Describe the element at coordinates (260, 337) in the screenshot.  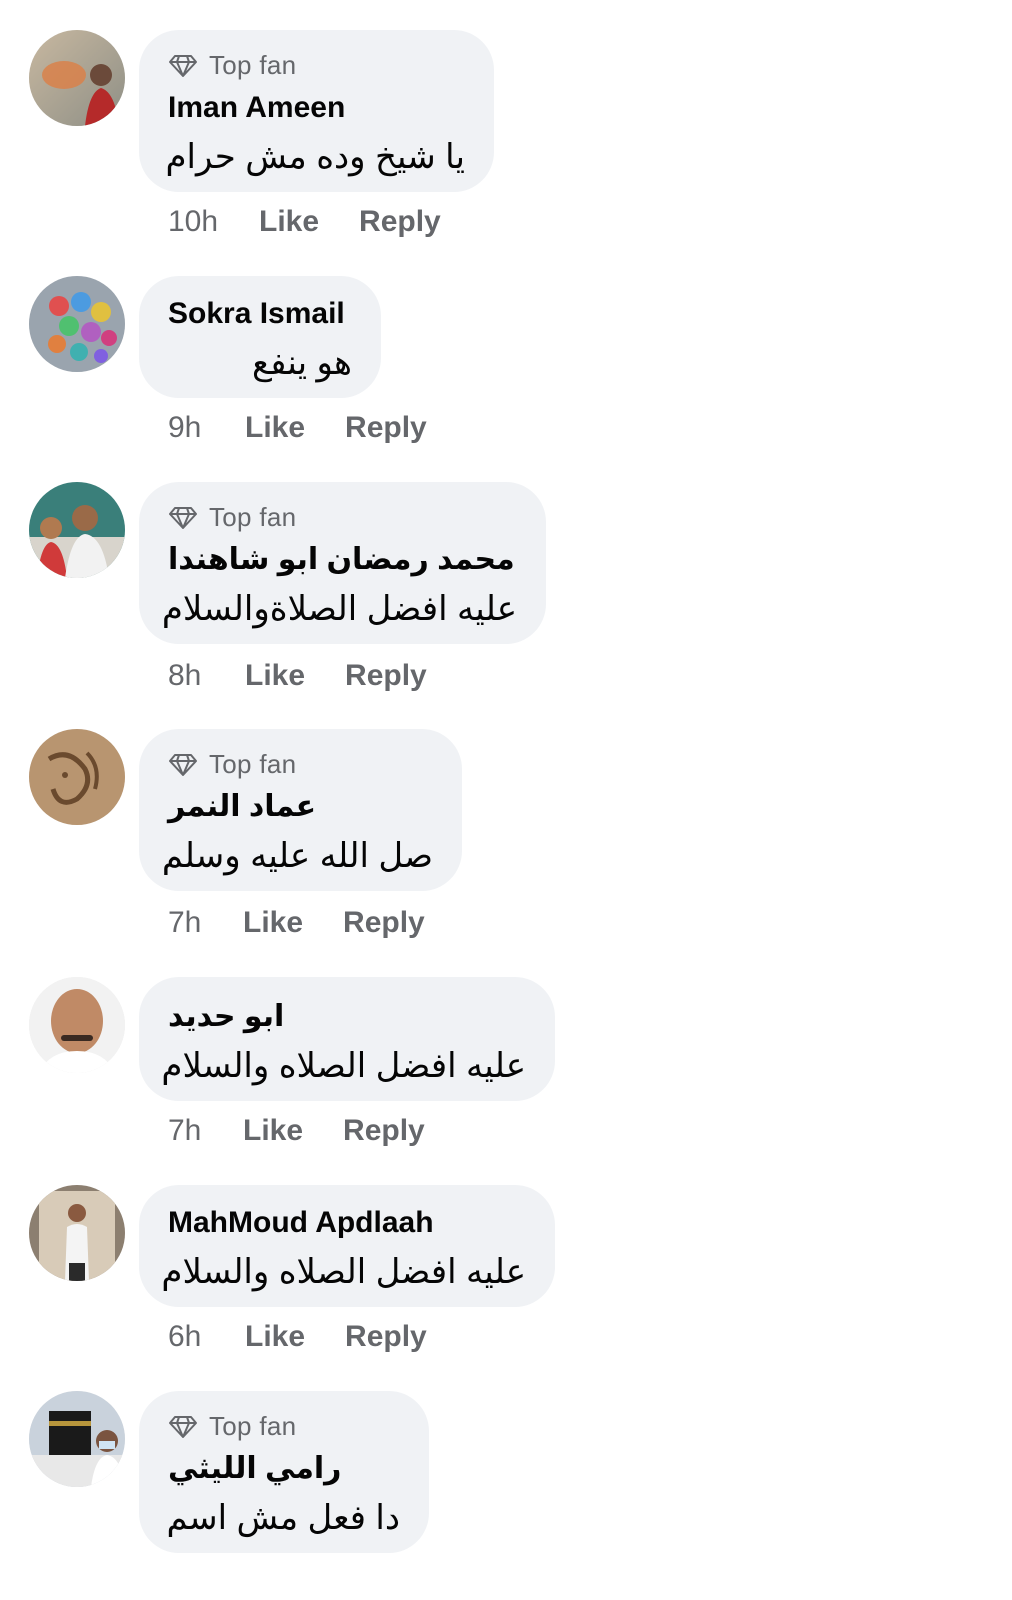
I see `comment-bubble: Sokra Ismail هو ينفع` at that location.